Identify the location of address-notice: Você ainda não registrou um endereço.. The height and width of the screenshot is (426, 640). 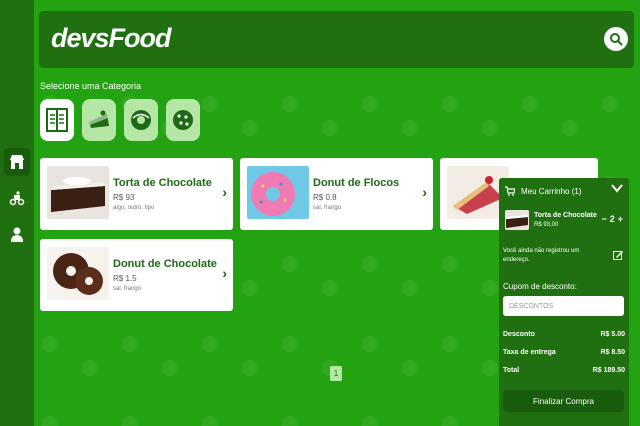
(541, 255).